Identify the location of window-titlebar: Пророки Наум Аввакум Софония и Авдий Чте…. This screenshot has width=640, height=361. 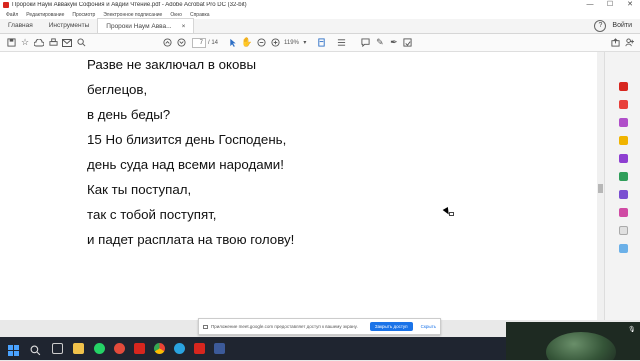
(320, 5).